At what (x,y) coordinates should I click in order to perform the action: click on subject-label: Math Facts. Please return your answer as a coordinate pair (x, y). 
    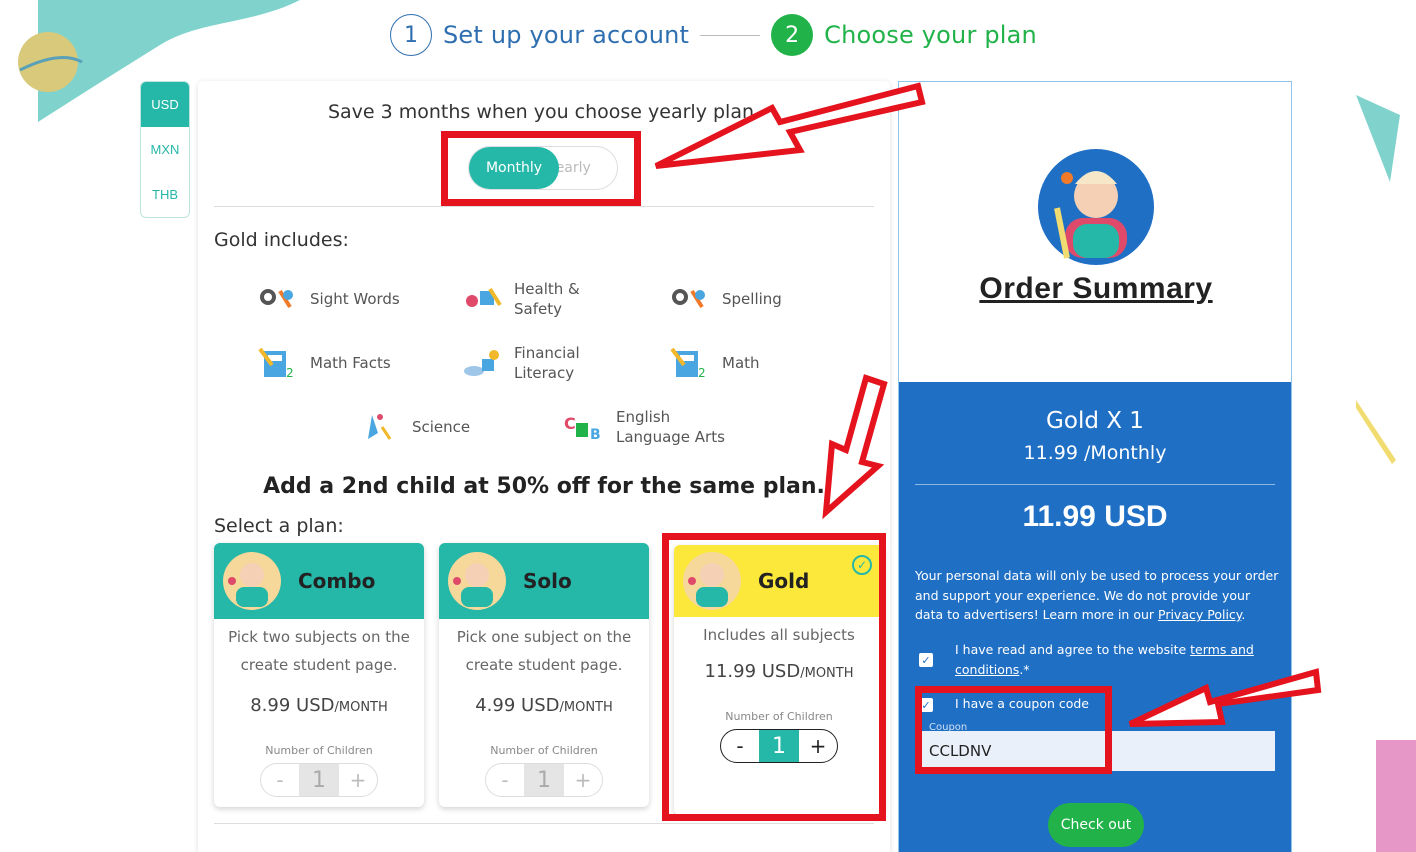
    Looking at the image, I should click on (350, 363).